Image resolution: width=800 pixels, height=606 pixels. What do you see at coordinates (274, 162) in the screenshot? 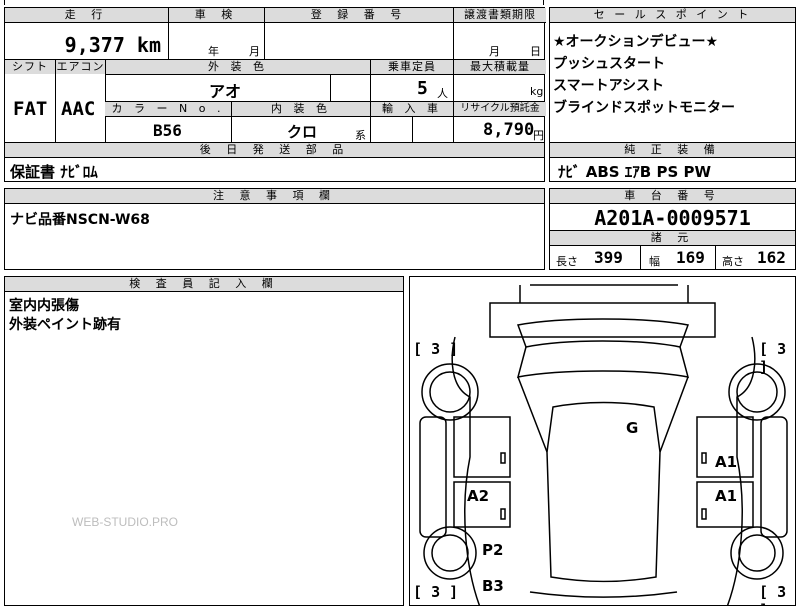
I see `shipping-parts-box: 後 日 発 送 部 品 保証書 ﾅﾋﾞﾛﾑ` at bounding box center [274, 162].